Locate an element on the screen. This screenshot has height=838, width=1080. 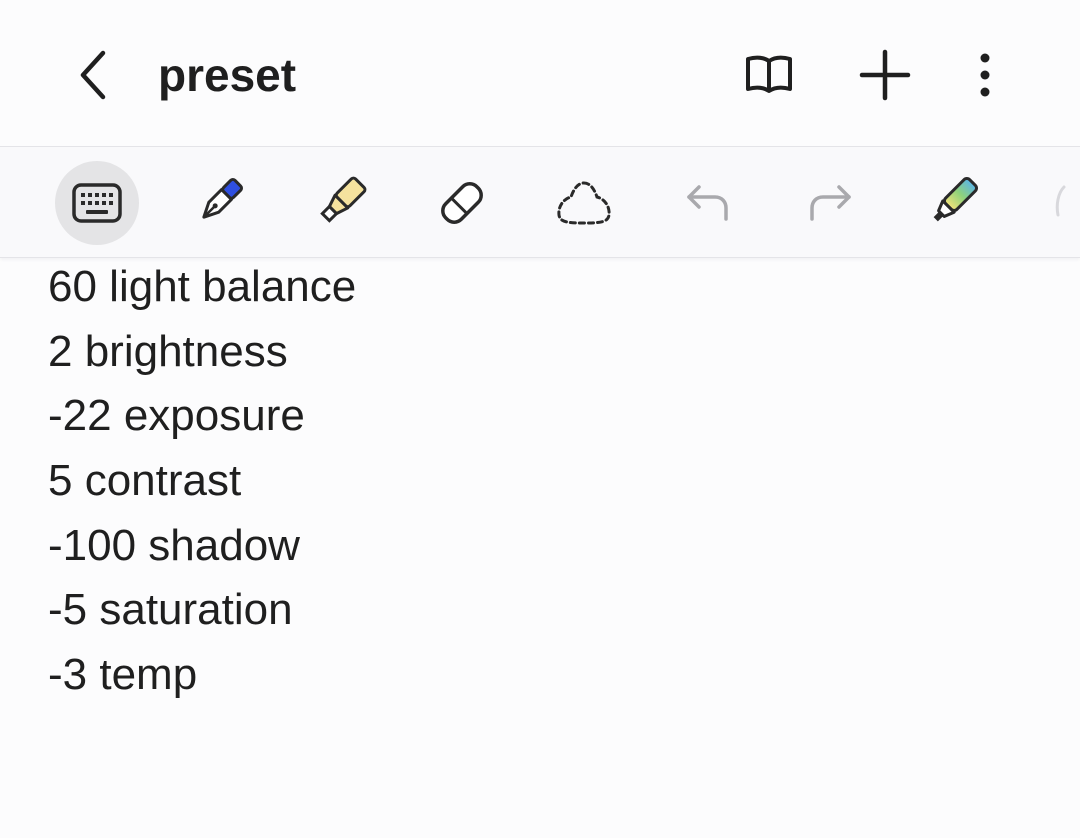
highlighter-tool-button is located at coordinates (340, 203).